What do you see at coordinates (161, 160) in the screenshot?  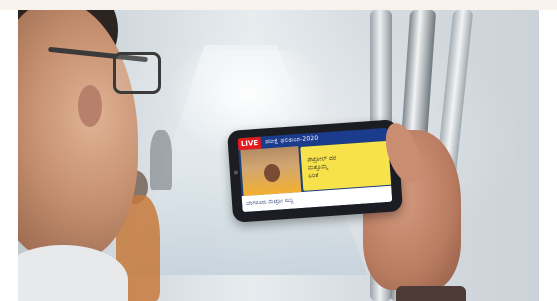 I see `background-passenger` at bounding box center [161, 160].